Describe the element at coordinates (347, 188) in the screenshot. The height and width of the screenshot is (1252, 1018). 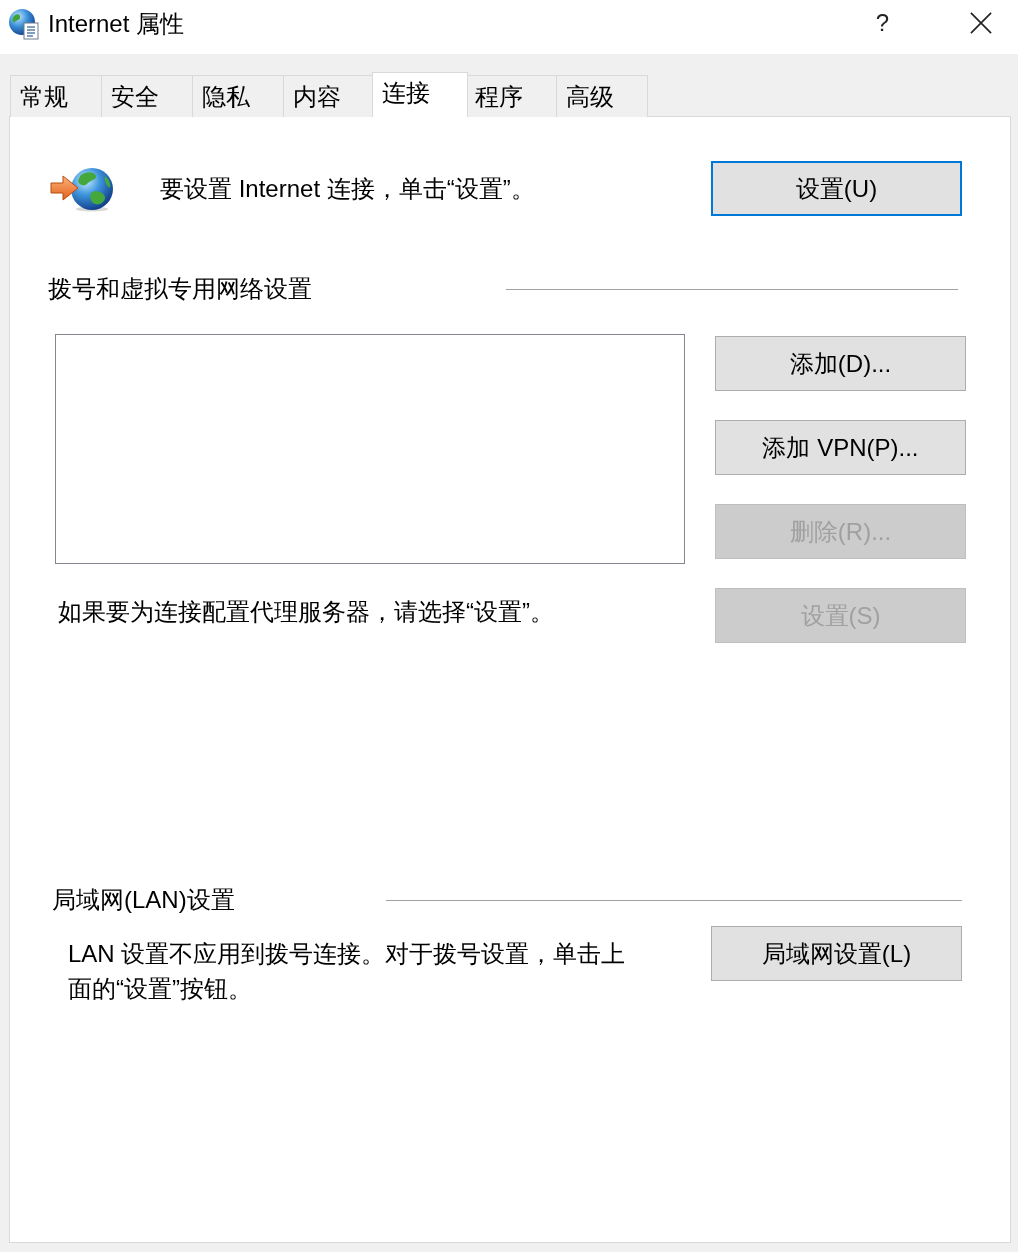
I see `connection-instruction: 要设置 Internet 连接，单击“设置”。` at that location.